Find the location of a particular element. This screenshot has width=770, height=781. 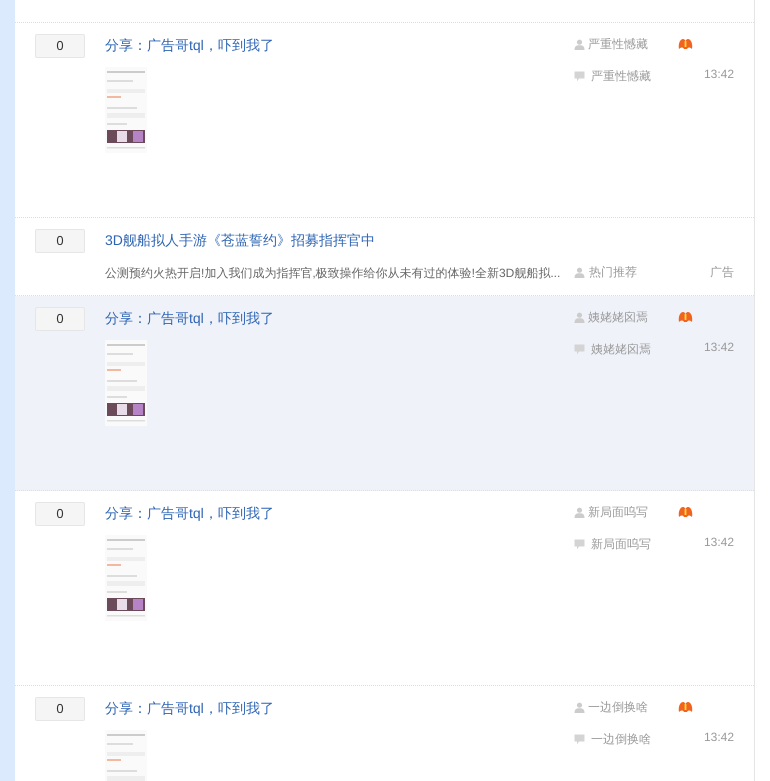

last-reply-name: 严重性憾藏 is located at coordinates (621, 76).